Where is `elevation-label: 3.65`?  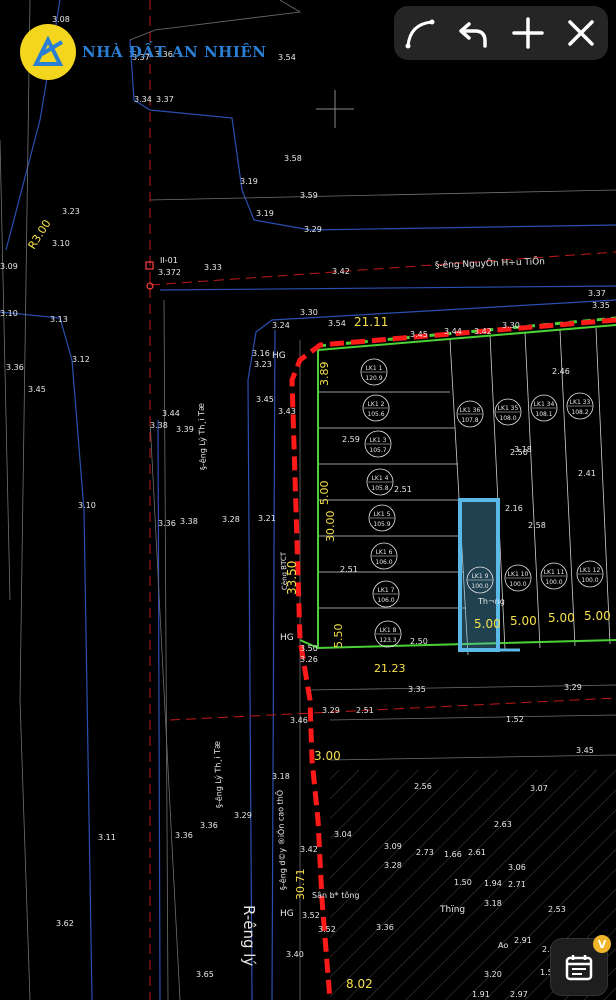 elevation-label: 3.65 is located at coordinates (205, 974).